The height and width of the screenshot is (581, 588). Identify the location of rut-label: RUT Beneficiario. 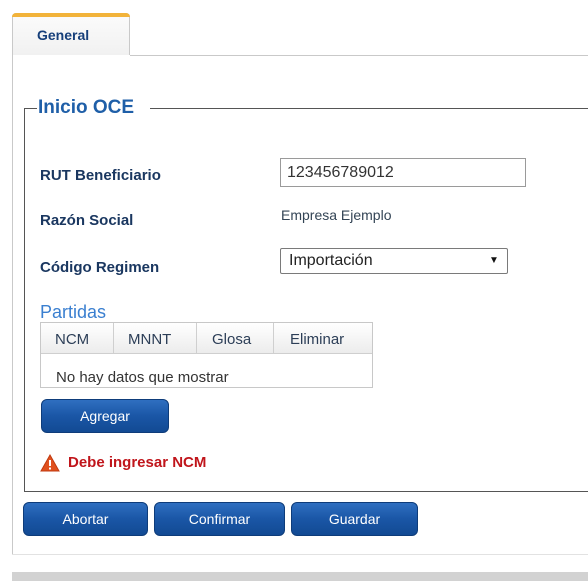
(100, 175).